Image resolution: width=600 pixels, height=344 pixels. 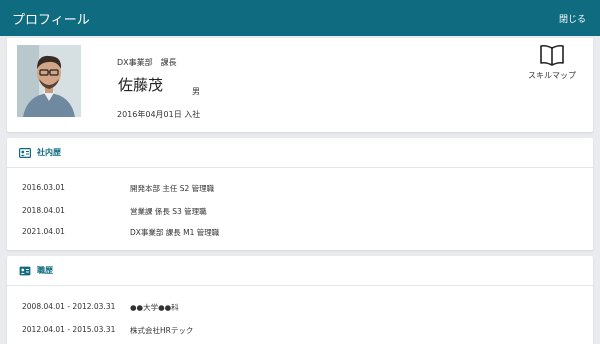 I want to click on close-button: 閉じる, so click(x=572, y=18).